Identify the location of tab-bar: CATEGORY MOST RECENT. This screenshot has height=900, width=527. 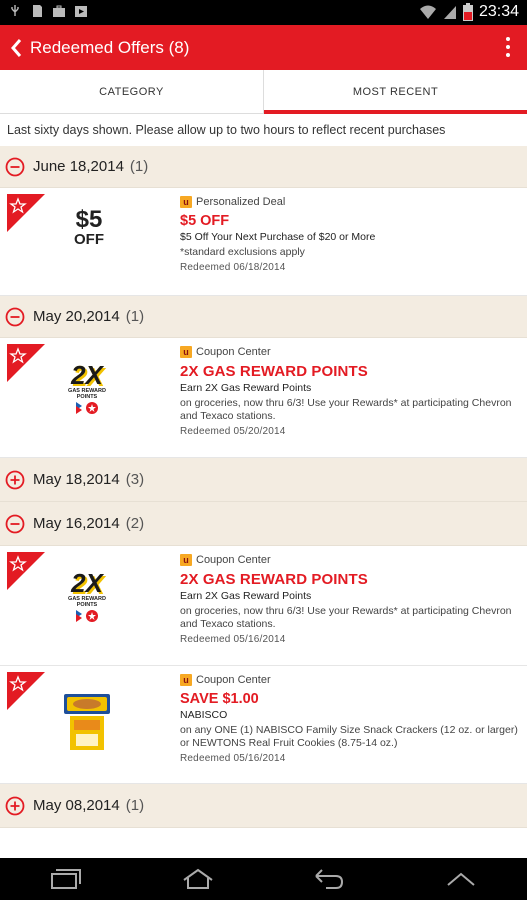
(263, 92).